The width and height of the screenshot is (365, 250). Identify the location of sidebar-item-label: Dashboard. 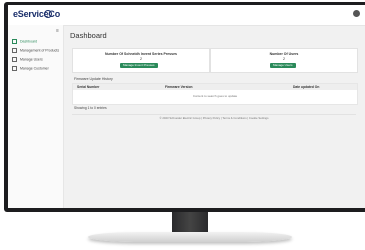
(29, 41).